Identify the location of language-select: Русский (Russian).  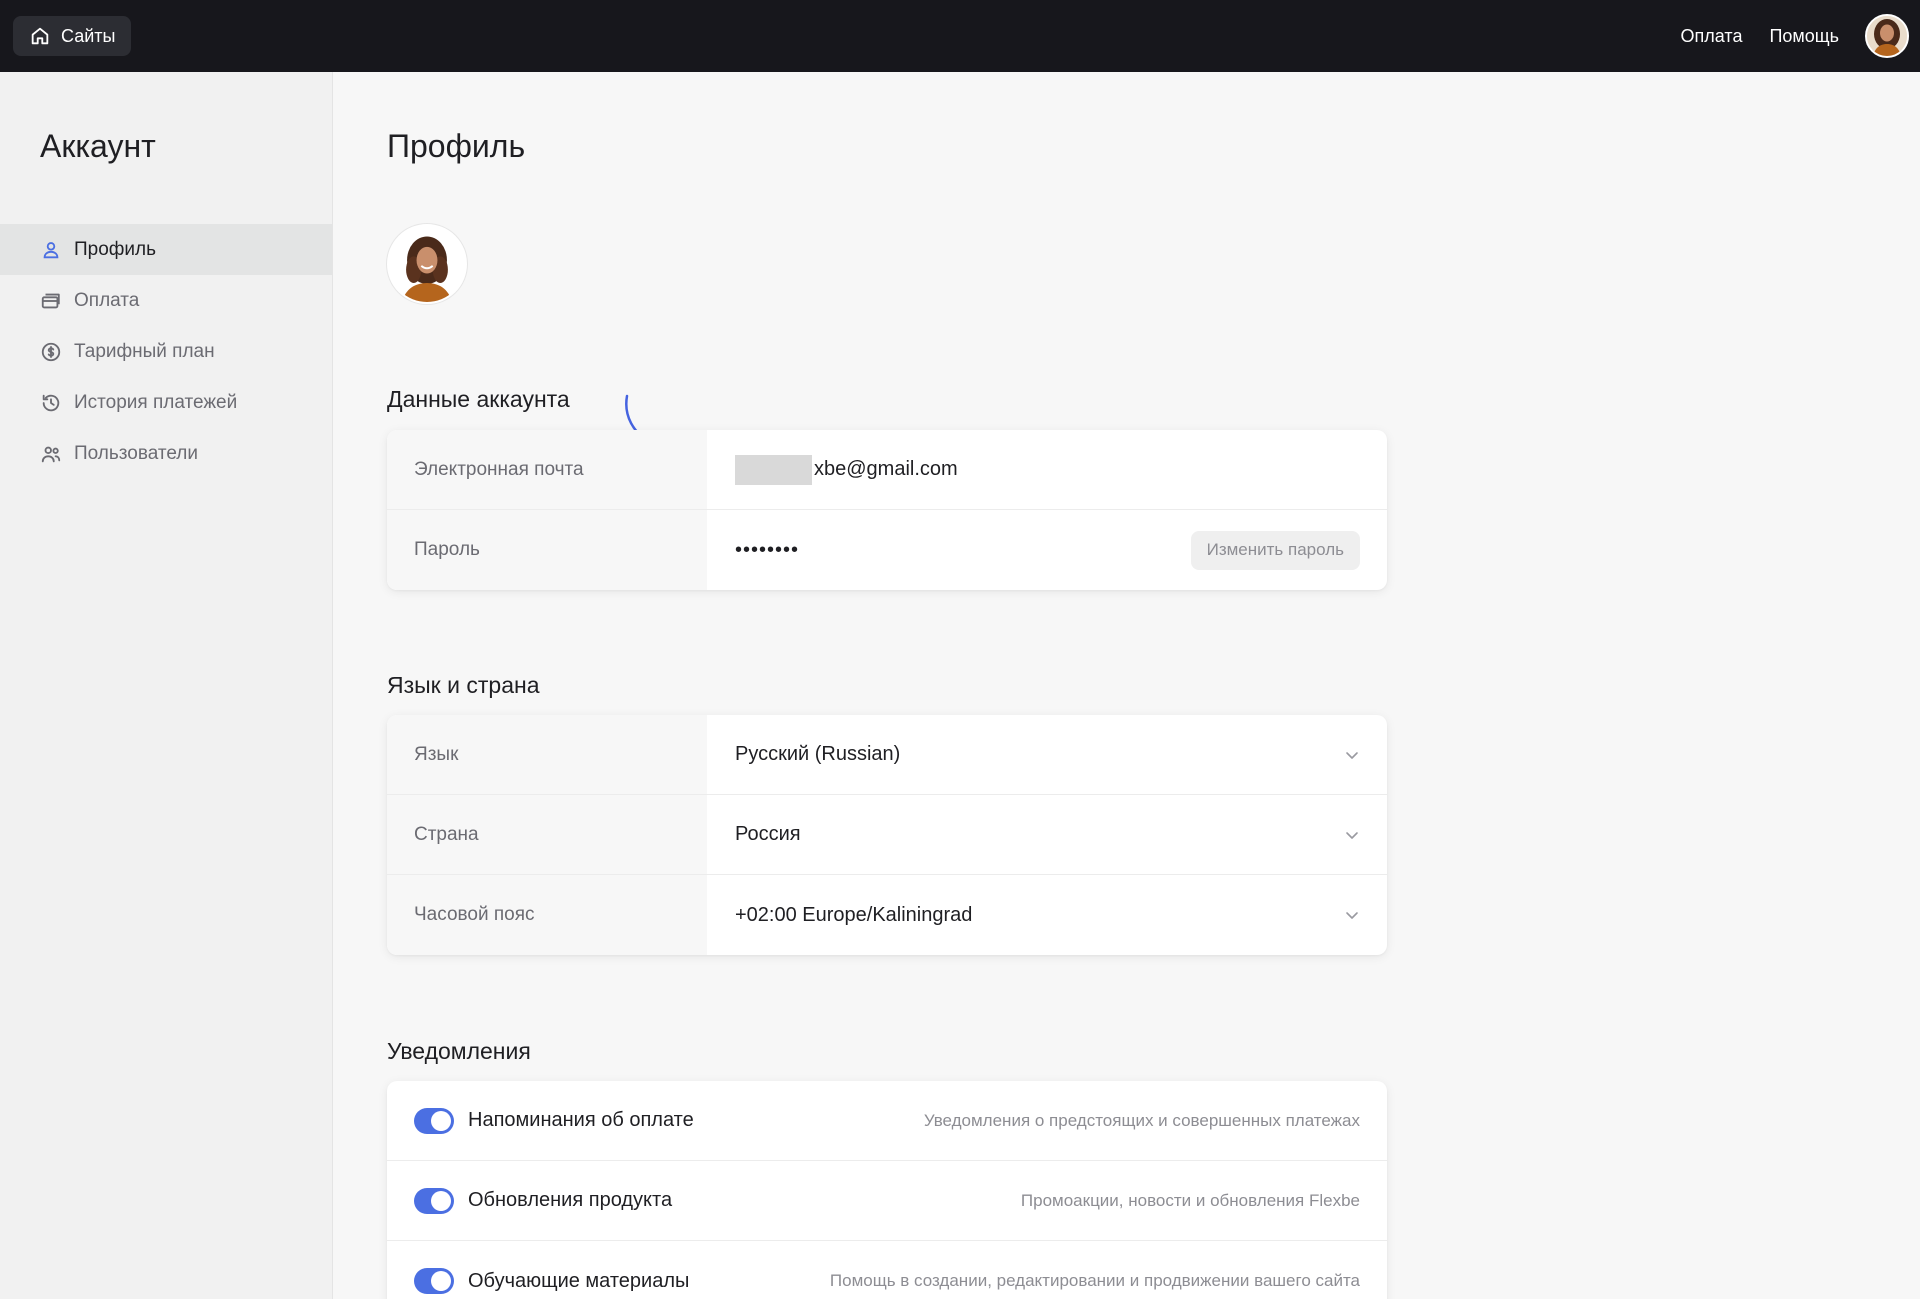
(1047, 754).